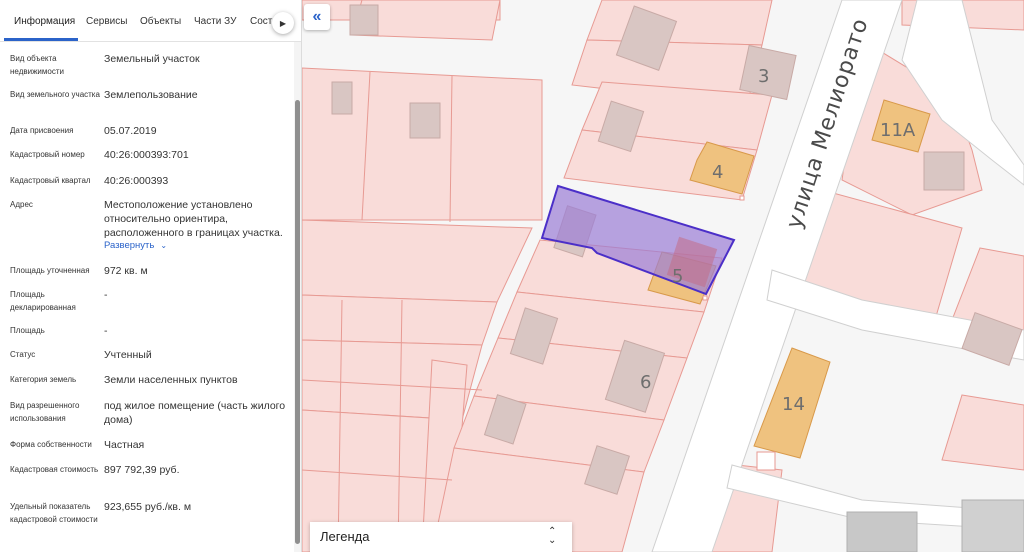 This screenshot has width=1024, height=552. Describe the element at coordinates (297, 322) in the screenshot. I see `panel-scrollbar-thumb` at that location.